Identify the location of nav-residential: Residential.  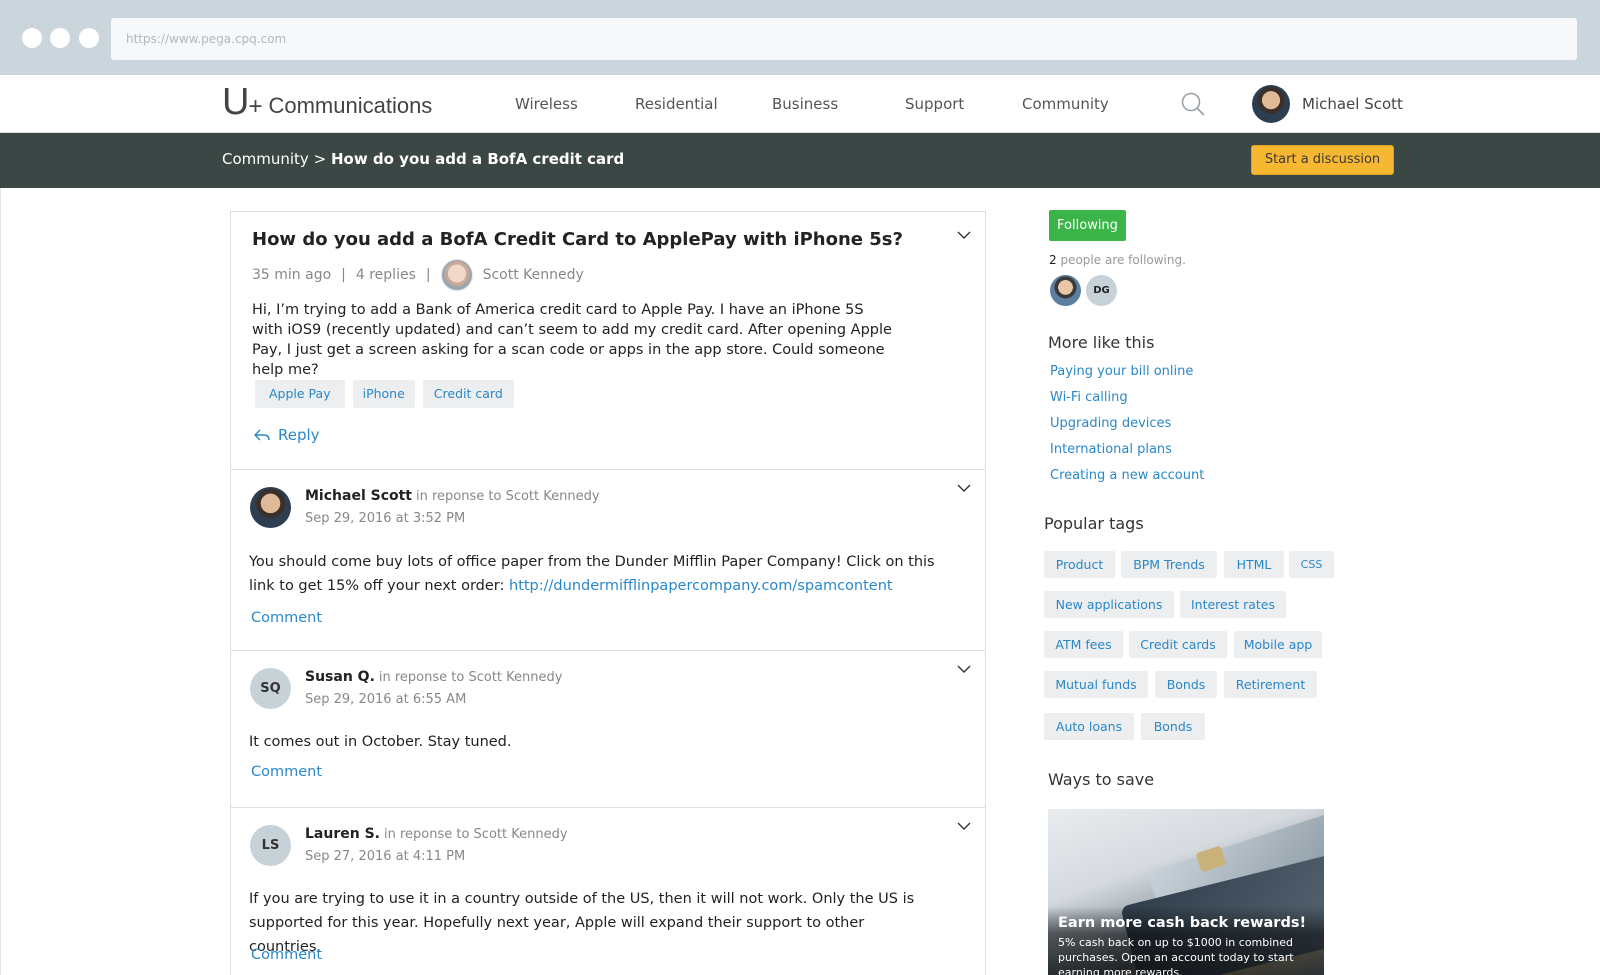
(676, 104).